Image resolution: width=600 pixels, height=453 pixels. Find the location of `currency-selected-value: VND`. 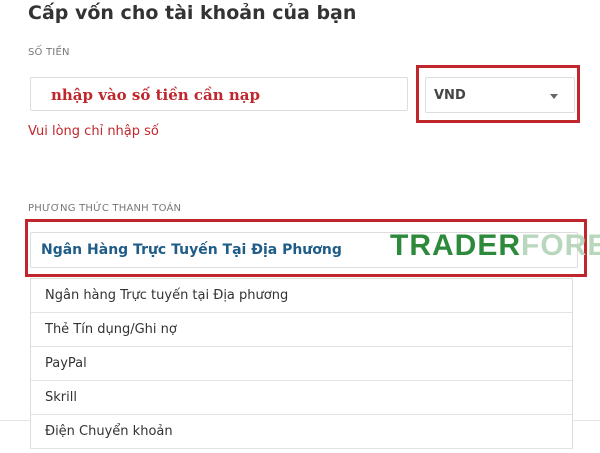

currency-selected-value: VND is located at coordinates (450, 95).